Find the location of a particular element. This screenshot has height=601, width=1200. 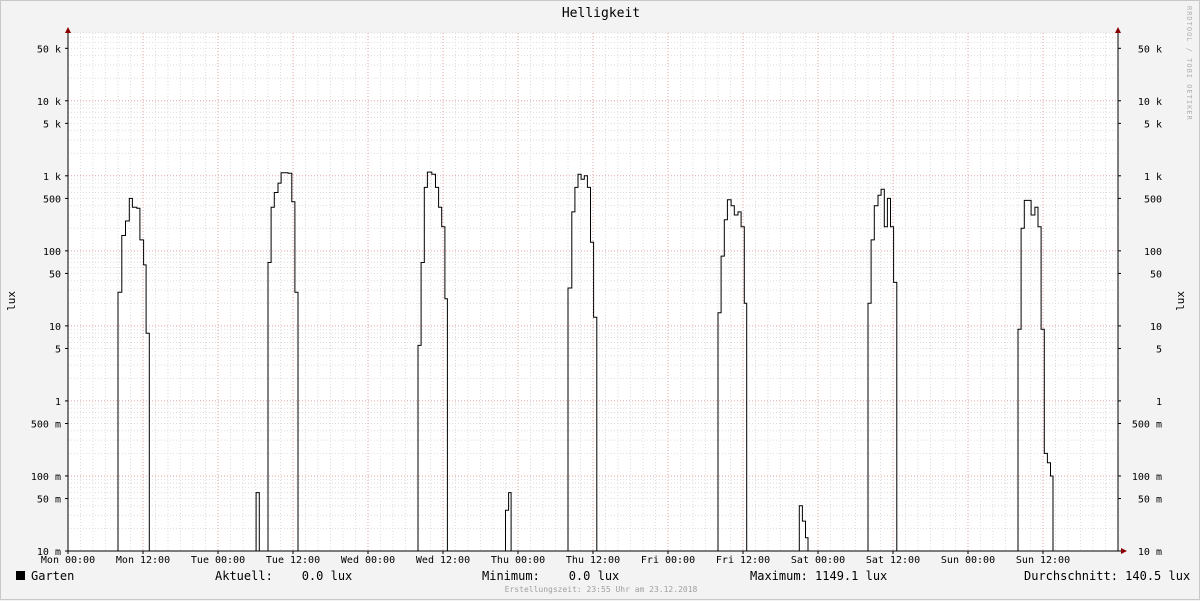

y-tick-label-right: 500 m is located at coordinates (1147, 425).